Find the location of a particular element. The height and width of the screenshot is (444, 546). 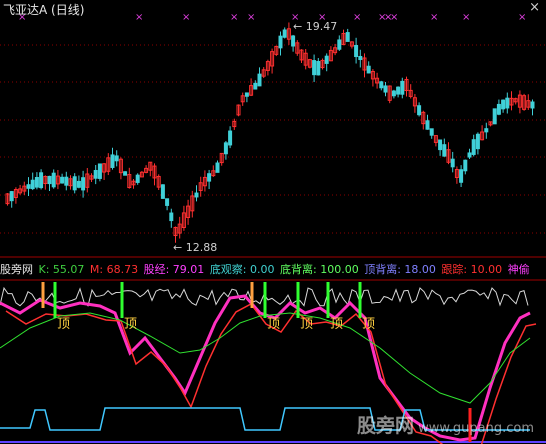

watermark: 股旁网 www.gupang.com is located at coordinates (445, 424).